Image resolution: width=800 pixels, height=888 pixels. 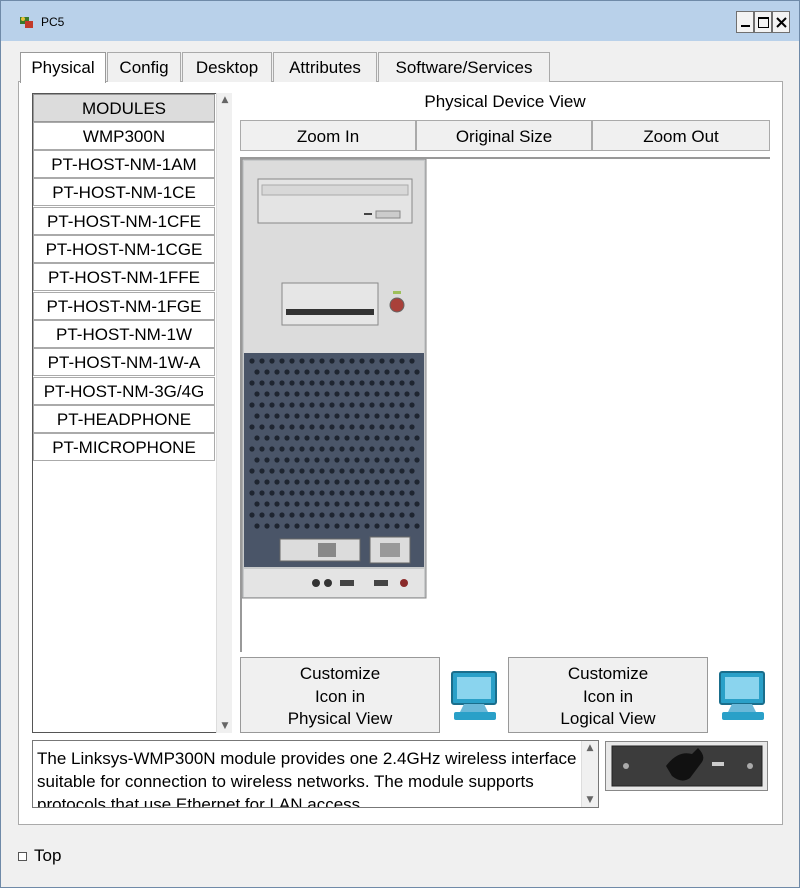 What do you see at coordinates (124, 419) in the screenshot?
I see `module-item-pt-headphone: PT-HEADPHONE` at bounding box center [124, 419].